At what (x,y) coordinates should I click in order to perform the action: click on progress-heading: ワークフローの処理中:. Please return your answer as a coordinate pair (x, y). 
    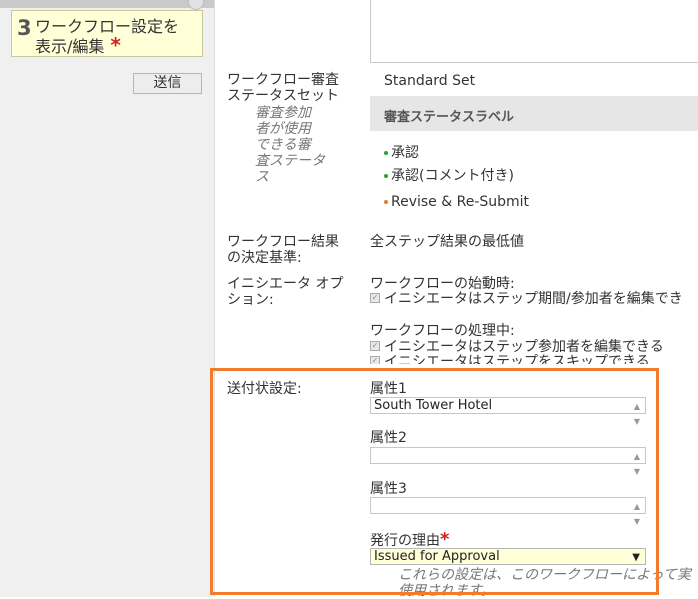
    Looking at the image, I should click on (442, 331).